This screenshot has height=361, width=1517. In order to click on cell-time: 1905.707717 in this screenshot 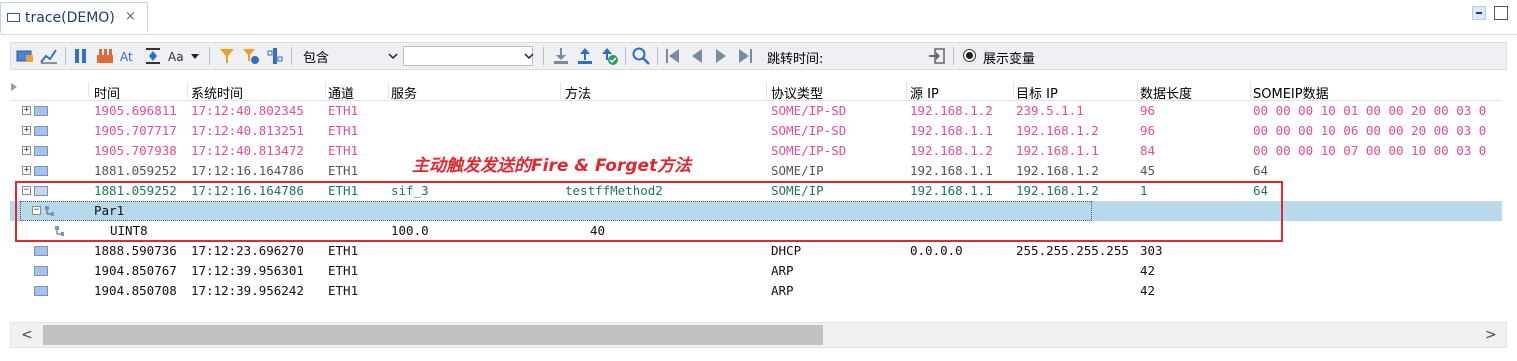, I will do `click(135, 130)`.